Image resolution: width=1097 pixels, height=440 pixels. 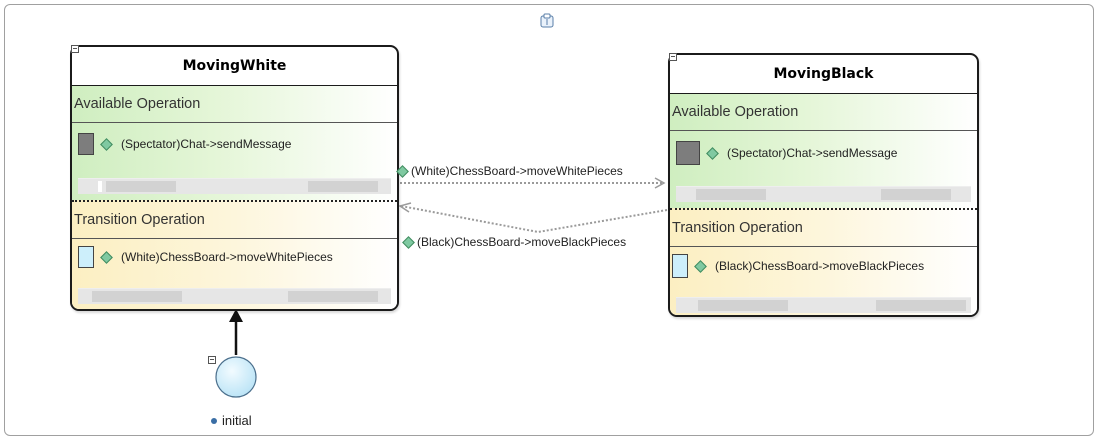 I want to click on initial-state-label: initial, so click(x=231, y=420).